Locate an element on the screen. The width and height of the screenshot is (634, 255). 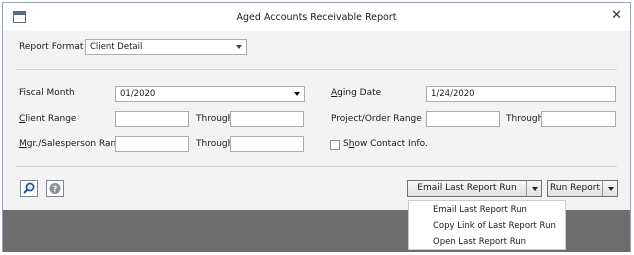
project-range-to-input is located at coordinates (578, 119).